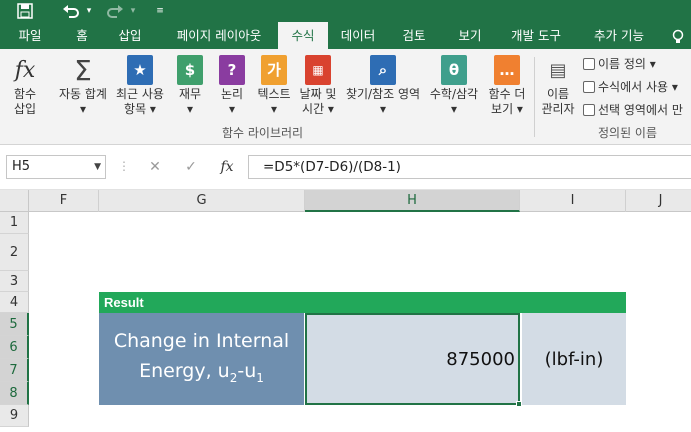  What do you see at coordinates (274, 94) in the screenshot?
I see `text-label: 텍스트` at bounding box center [274, 94].